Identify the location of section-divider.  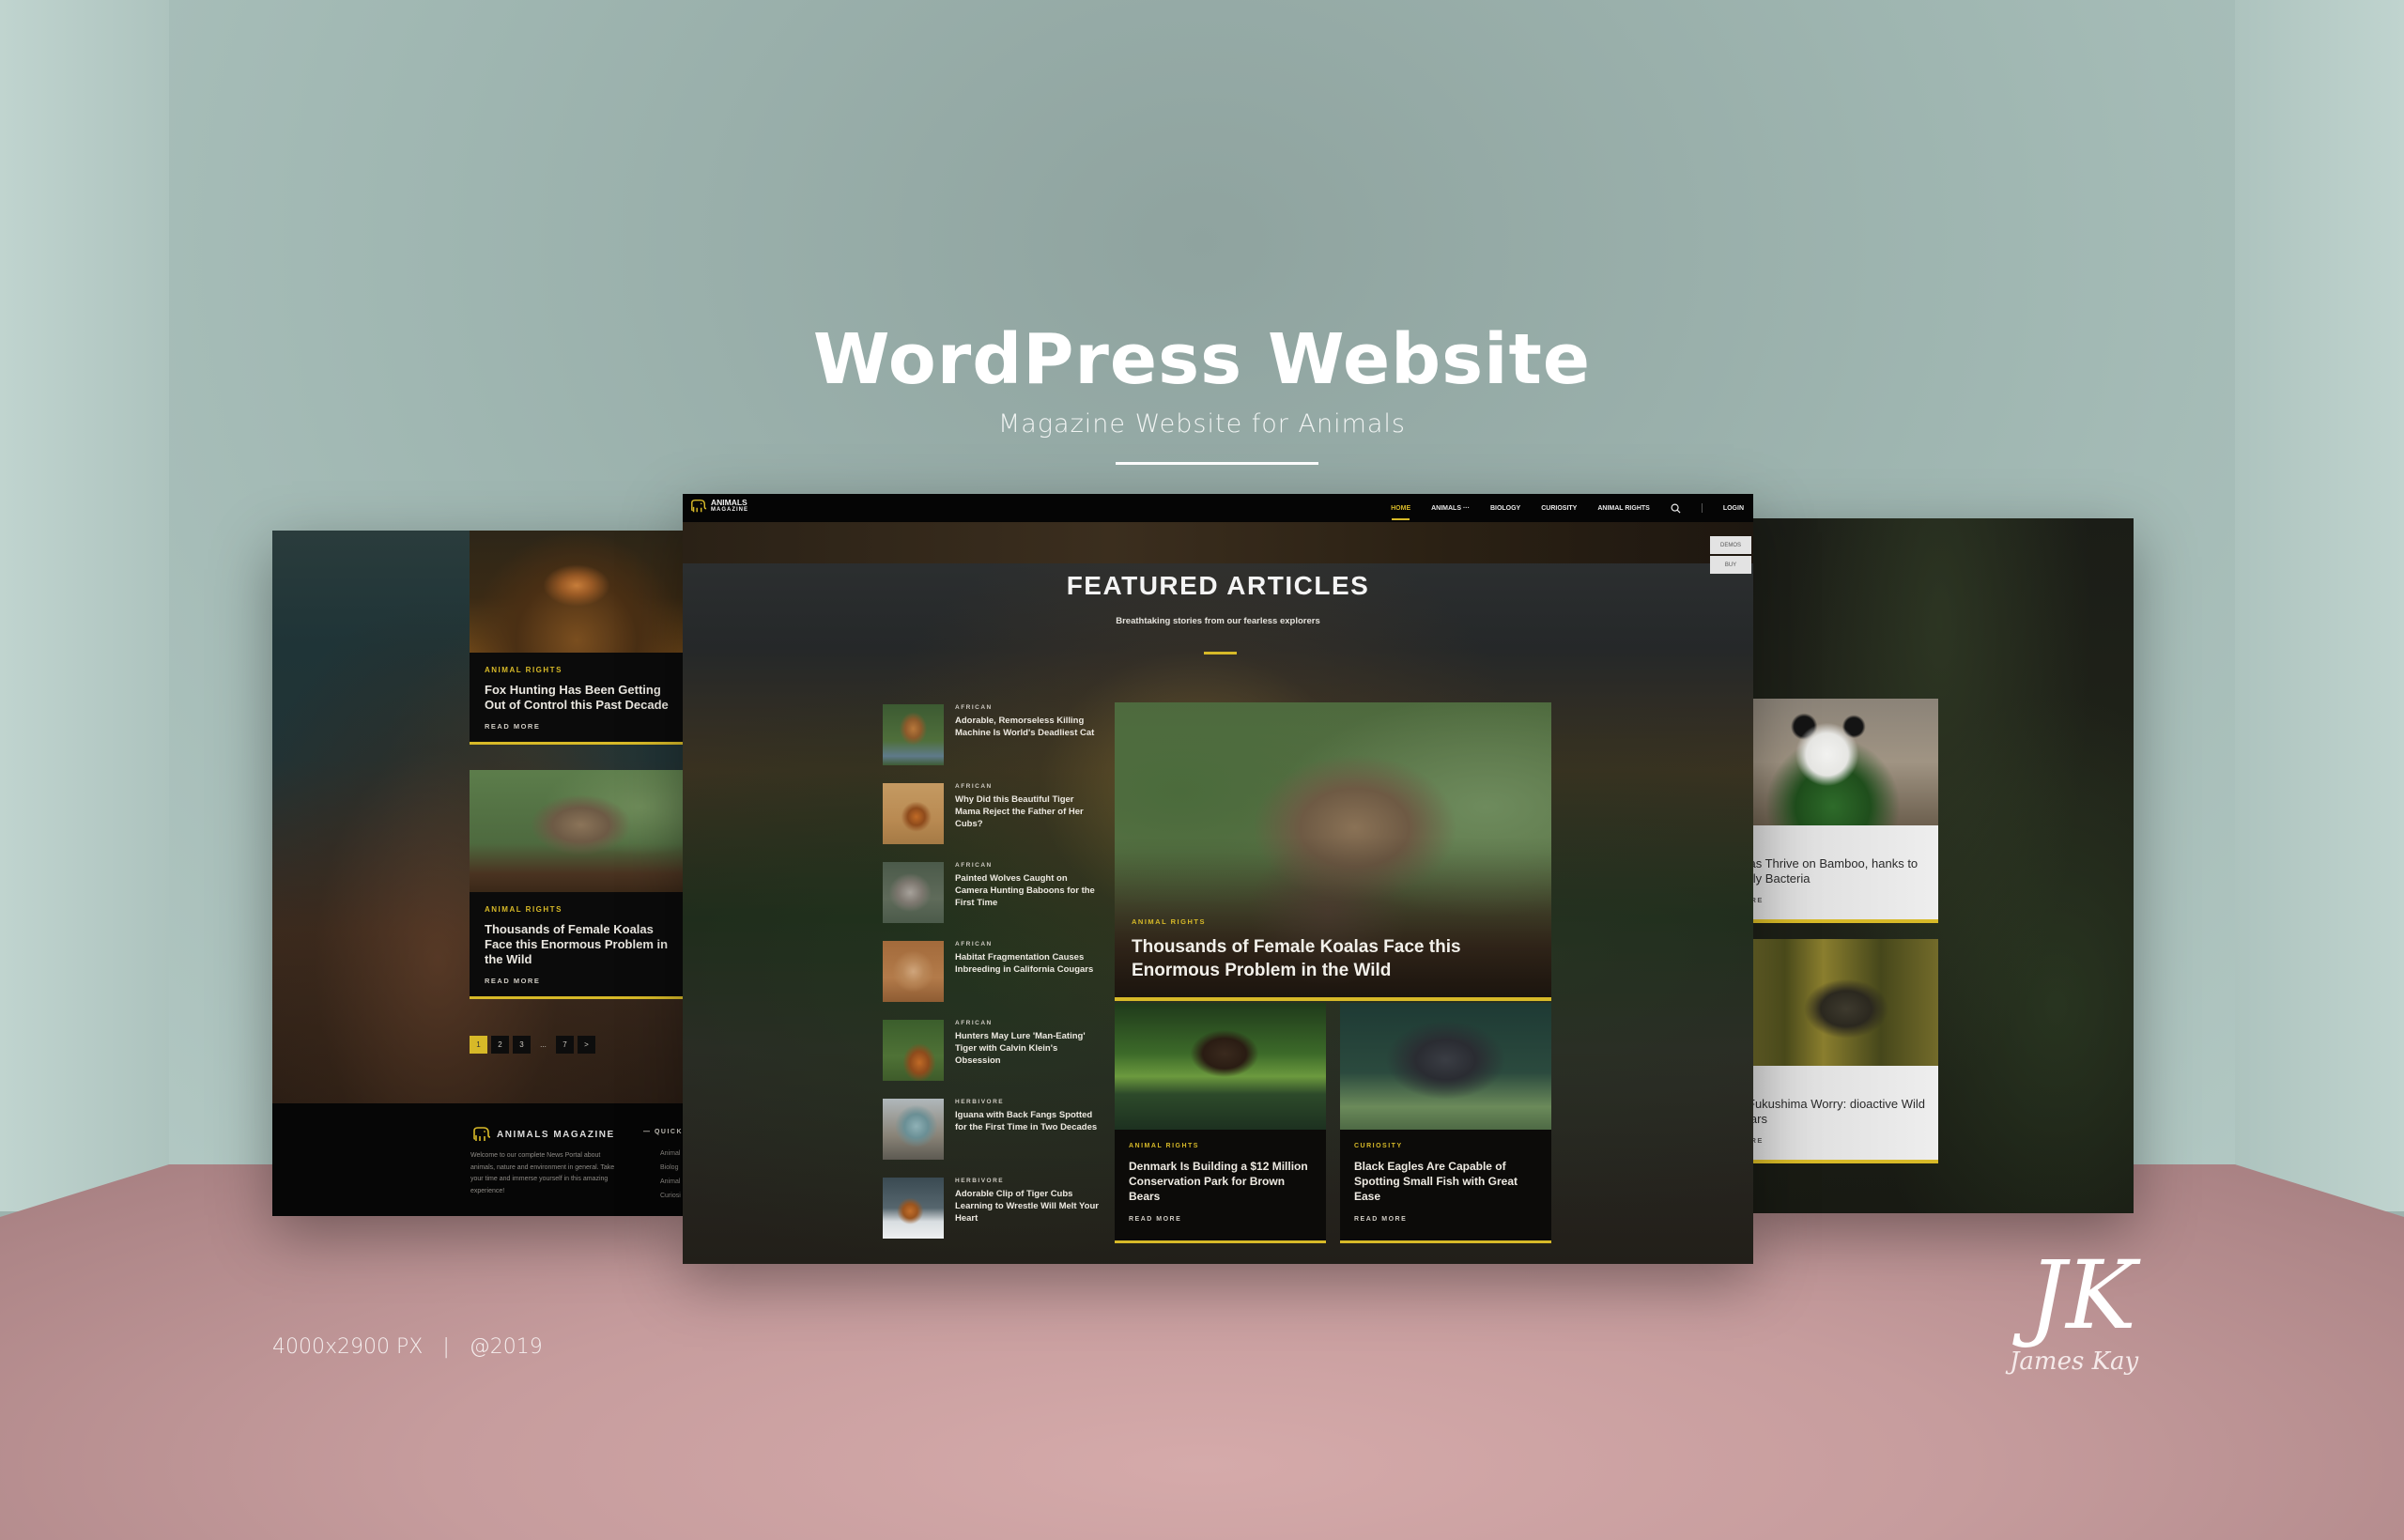
(1220, 653).